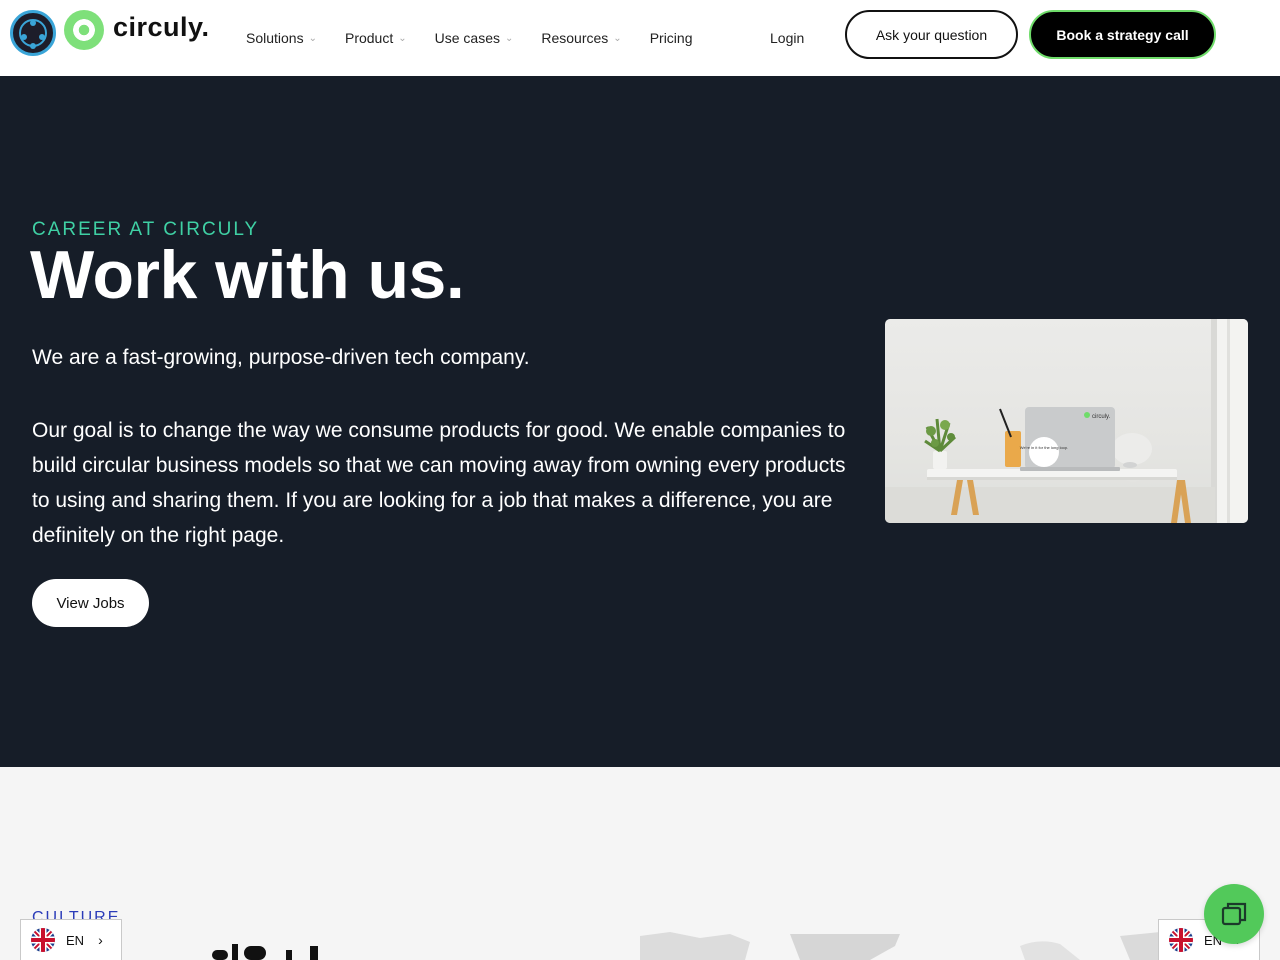 The height and width of the screenshot is (960, 1280). Describe the element at coordinates (33, 33) in the screenshot. I see `accessibility-icon` at that location.